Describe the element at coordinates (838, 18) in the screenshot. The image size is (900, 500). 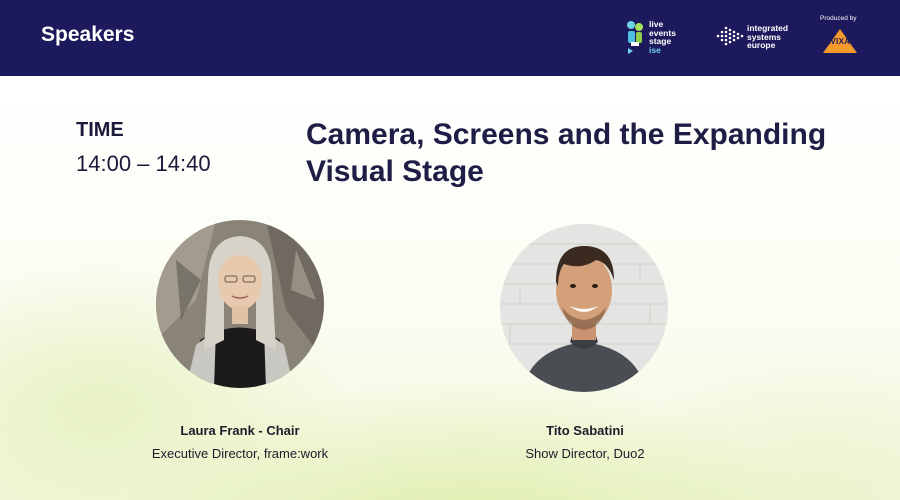
I see `produced-by-label: Produced by` at that location.